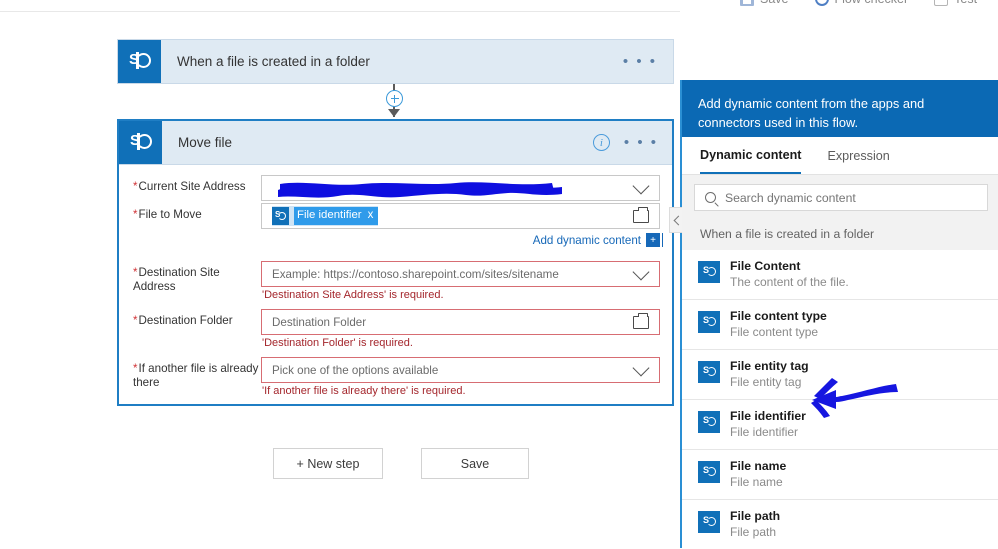 Image resolution: width=998 pixels, height=549 pixels. What do you see at coordinates (328, 463) in the screenshot?
I see `new-step-button: + New step` at bounding box center [328, 463].